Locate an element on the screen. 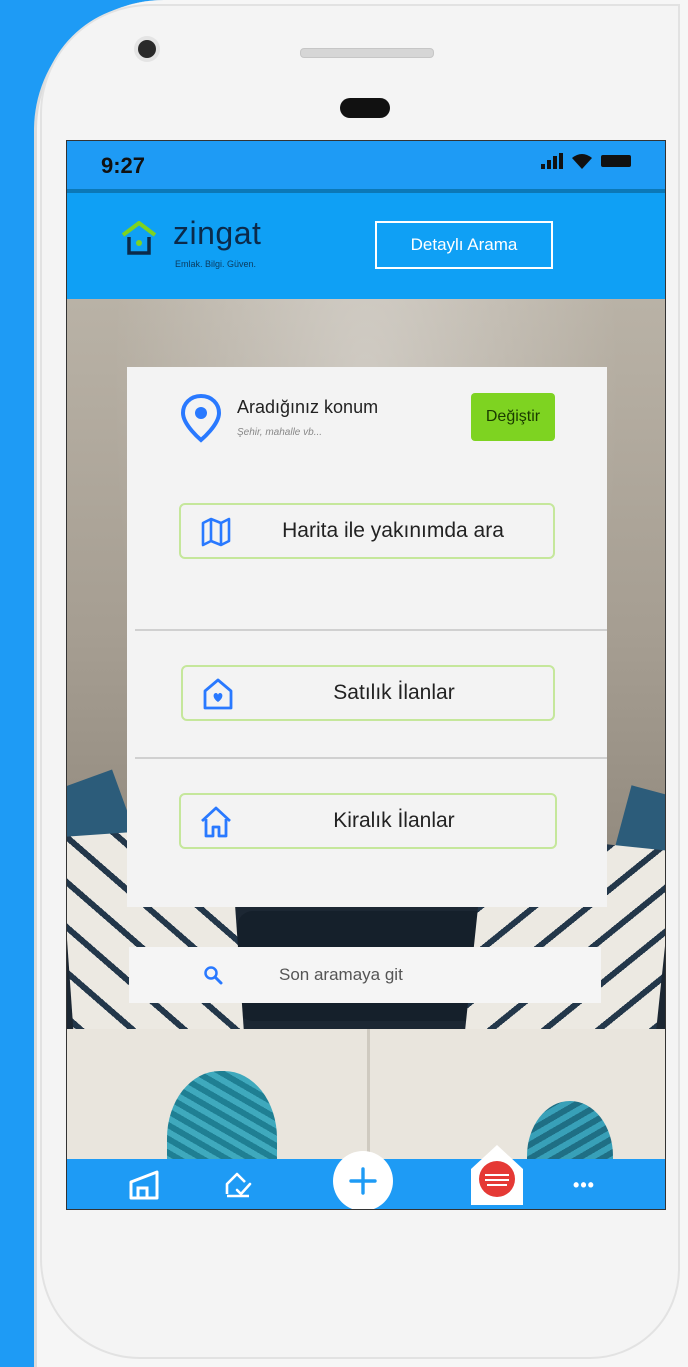 The image size is (688, 1367). map-search-label: Harita ile yakınımda ara is located at coordinates (393, 530).